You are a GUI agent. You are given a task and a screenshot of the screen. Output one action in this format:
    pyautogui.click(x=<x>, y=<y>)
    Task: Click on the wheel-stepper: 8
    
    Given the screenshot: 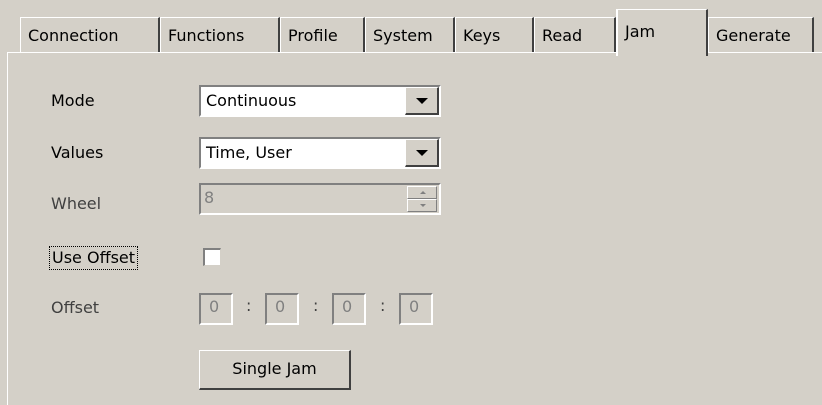 What is the action you would take?
    pyautogui.click(x=320, y=199)
    